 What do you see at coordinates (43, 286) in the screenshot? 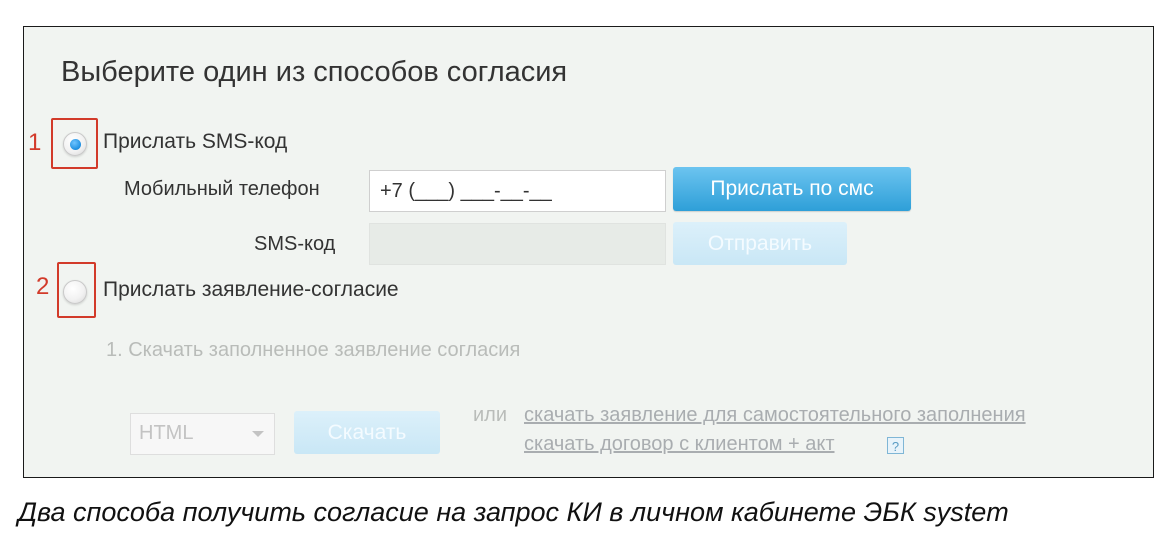
I see `marker-number-2: 2` at bounding box center [43, 286].